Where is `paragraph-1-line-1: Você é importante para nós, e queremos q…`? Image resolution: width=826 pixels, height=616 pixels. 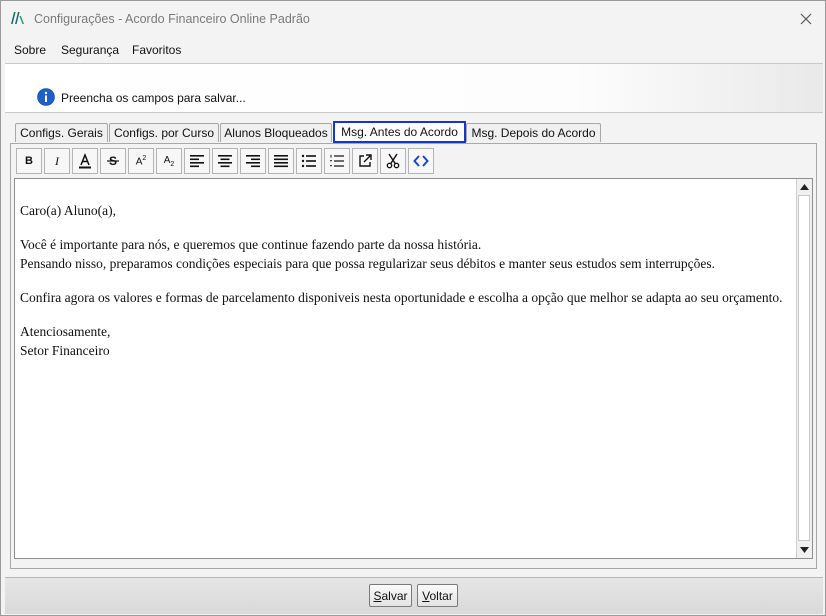
paragraph-1-line-1: Você é importante para nós, e queremos q… is located at coordinates (251, 244).